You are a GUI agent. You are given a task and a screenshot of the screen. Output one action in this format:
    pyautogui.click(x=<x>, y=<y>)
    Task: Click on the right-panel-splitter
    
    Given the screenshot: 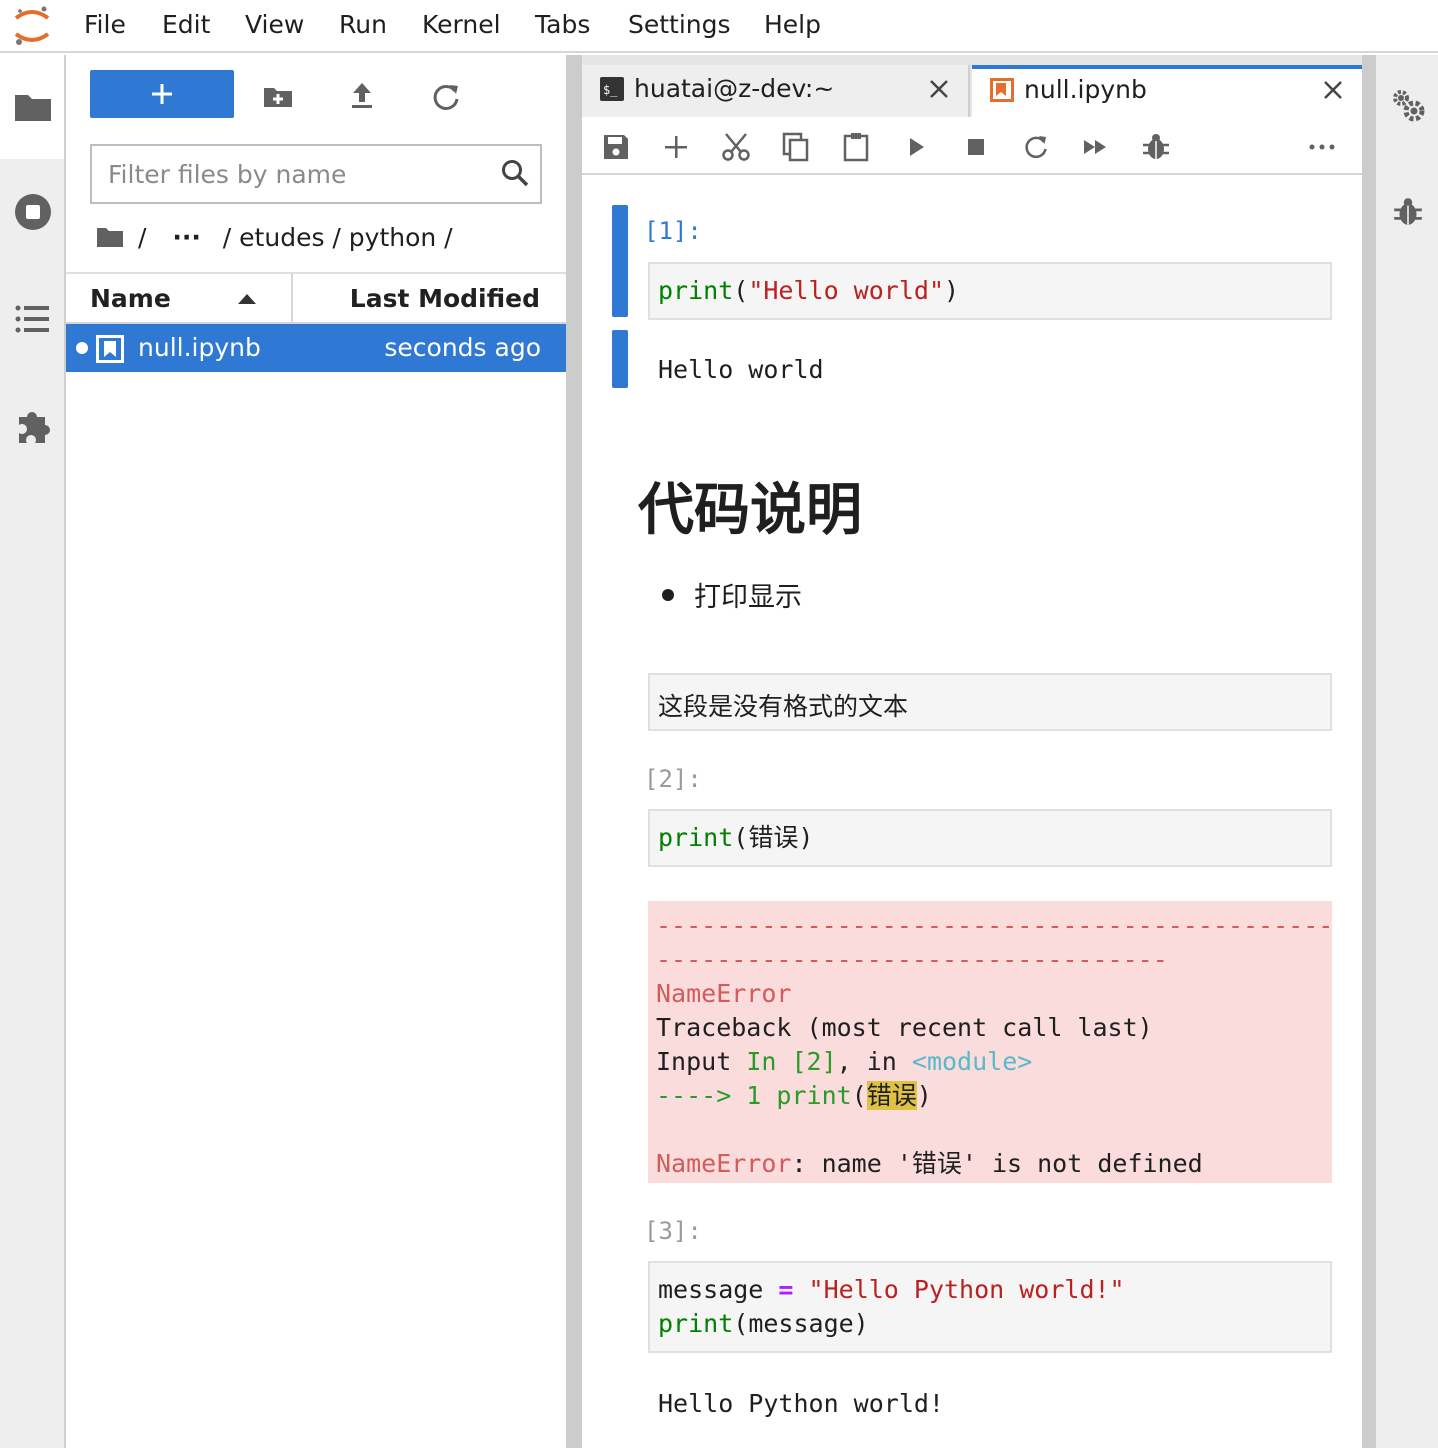 What is the action you would take?
    pyautogui.click(x=1369, y=751)
    